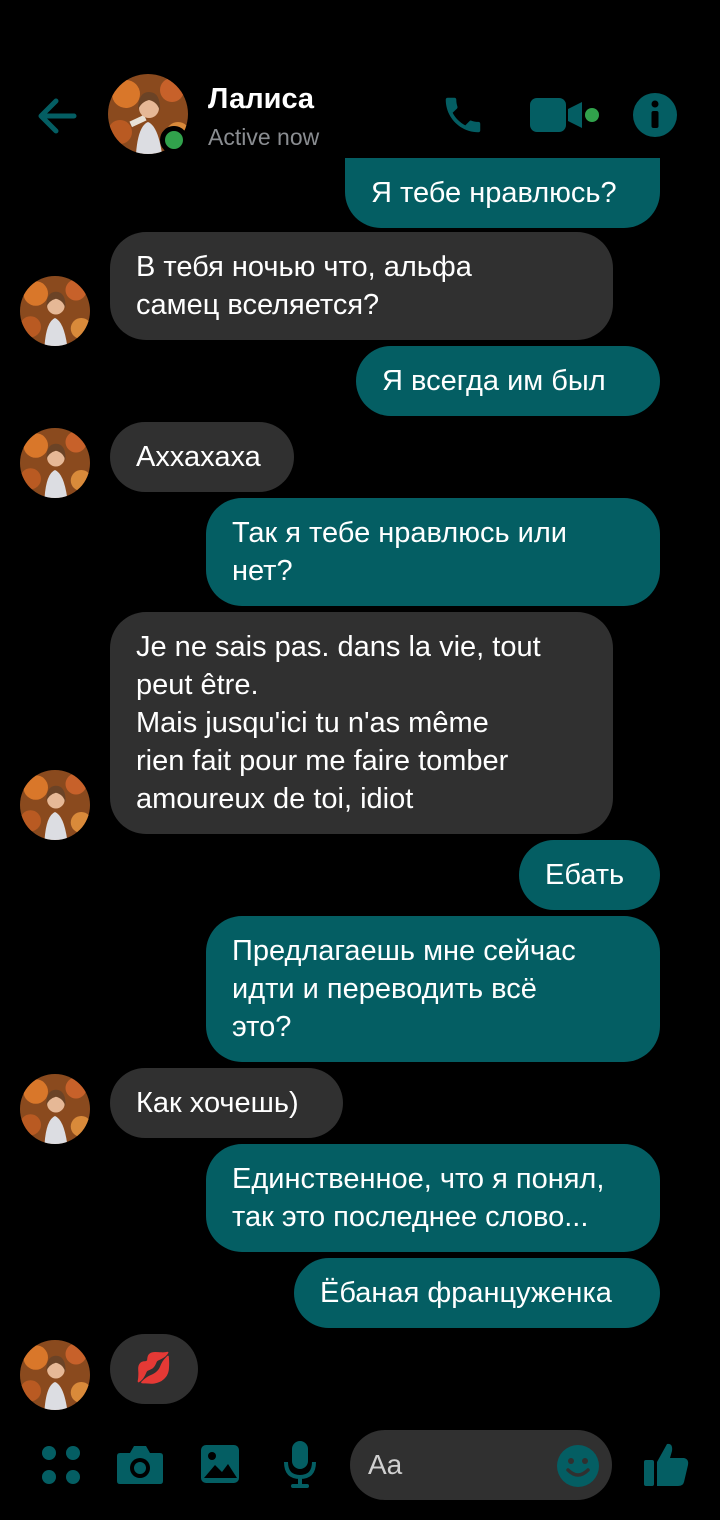  I want to click on message-bubble-incoming: 💋, so click(154, 1369).